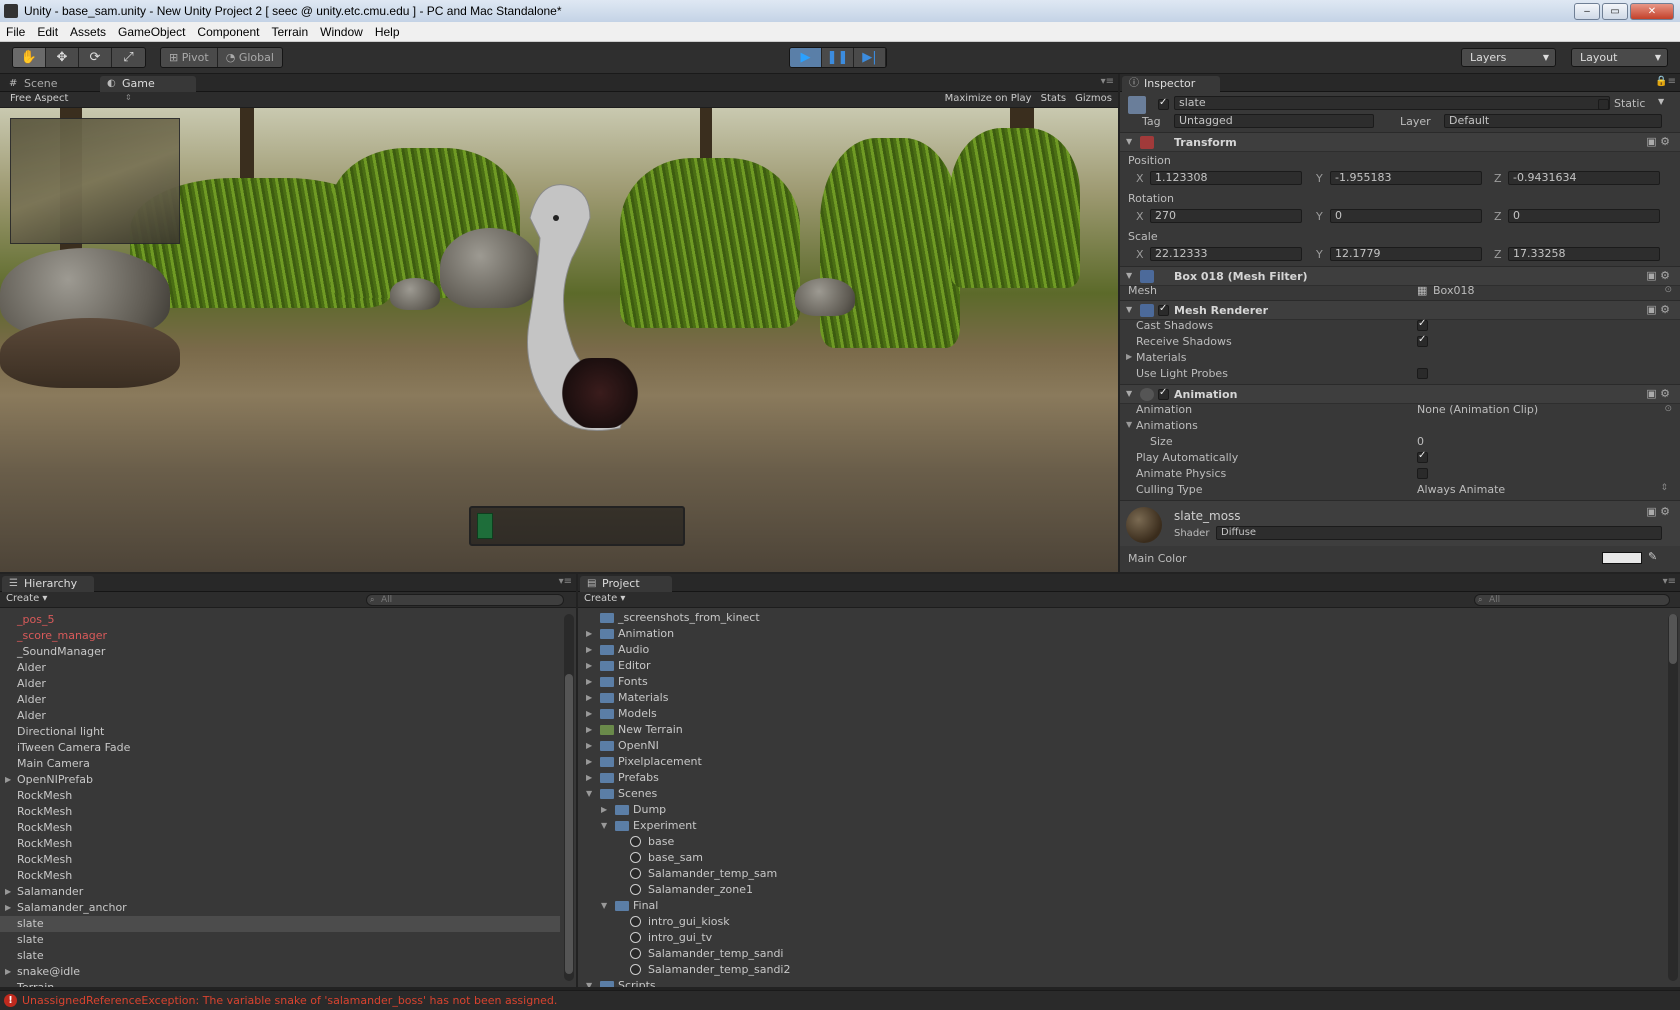 The height and width of the screenshot is (1010, 1680). I want to click on scale-x-field: 22.12333, so click(1226, 254).